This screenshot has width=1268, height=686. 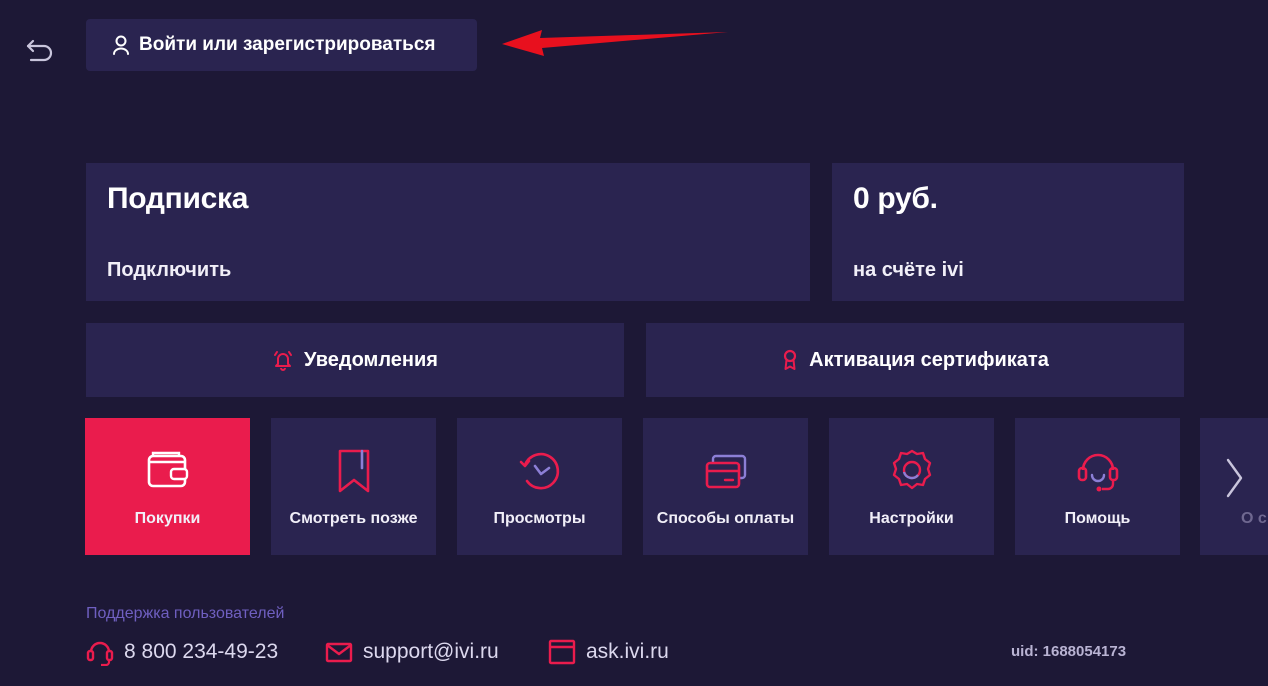 I want to click on bell-icon, so click(x=283, y=361).